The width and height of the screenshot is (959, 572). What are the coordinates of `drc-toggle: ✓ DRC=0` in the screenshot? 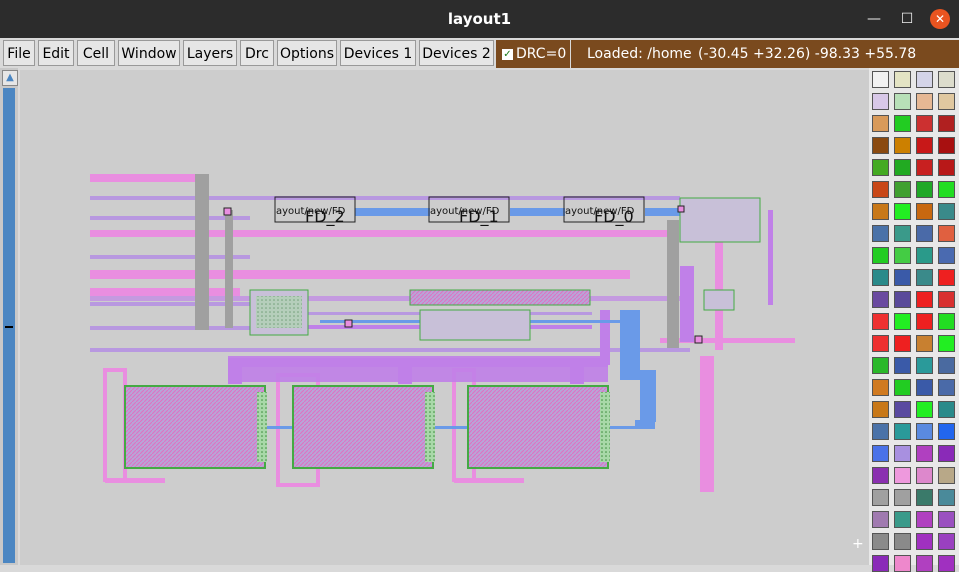 It's located at (533, 54).